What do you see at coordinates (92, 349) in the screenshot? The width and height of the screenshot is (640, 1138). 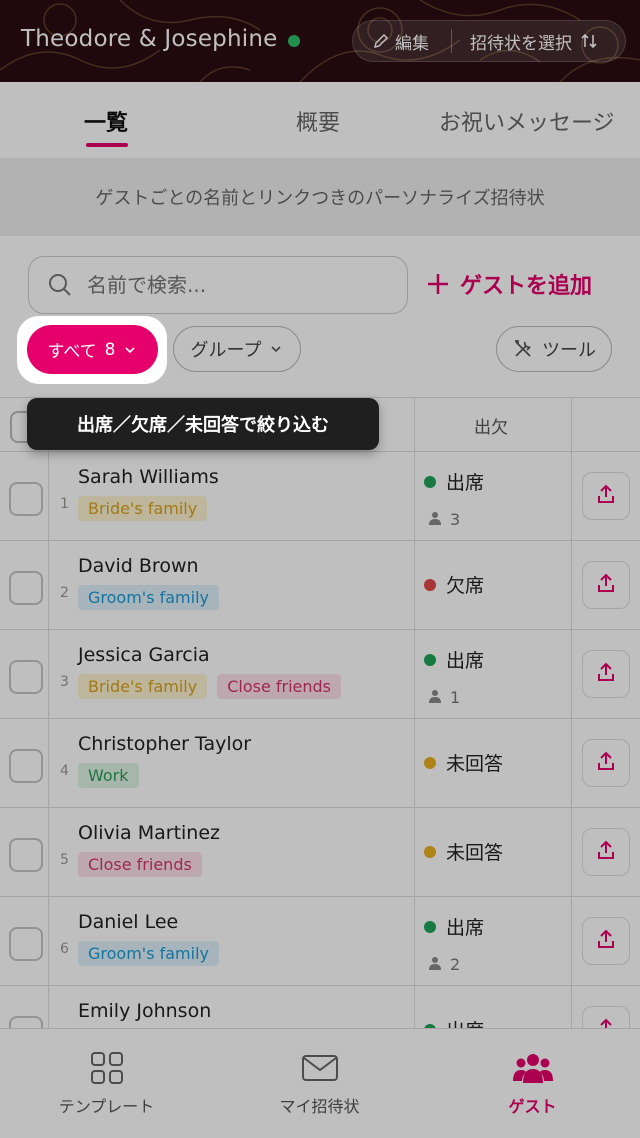 I see `all-filter-button: すべて 8` at bounding box center [92, 349].